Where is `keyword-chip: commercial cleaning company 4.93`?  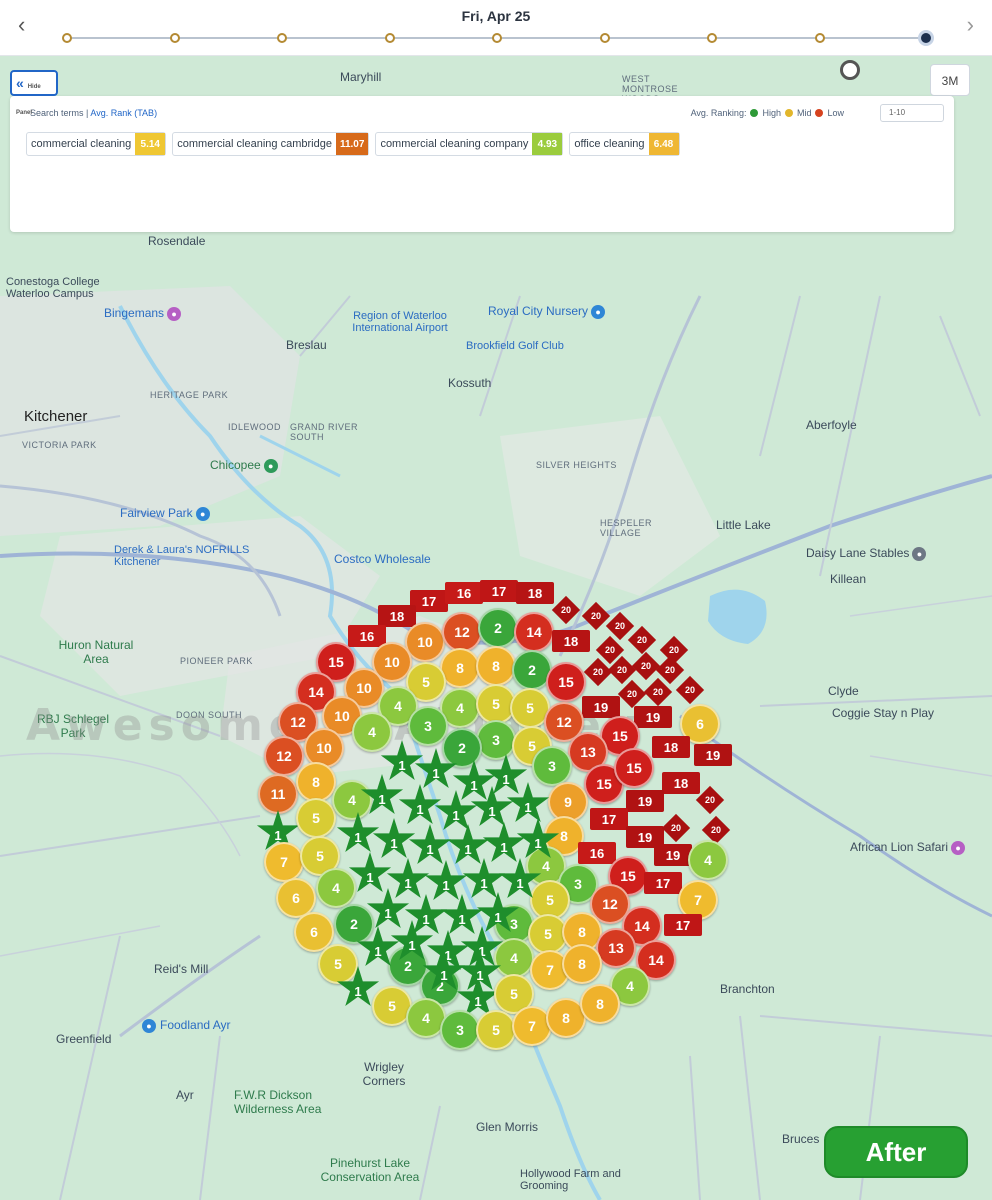 keyword-chip: commercial cleaning company 4.93 is located at coordinates (469, 144).